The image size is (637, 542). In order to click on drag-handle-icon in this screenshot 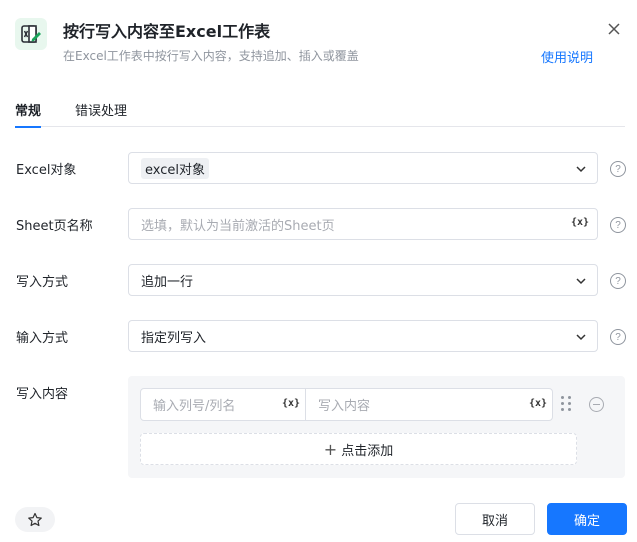, I will do `click(567, 404)`.